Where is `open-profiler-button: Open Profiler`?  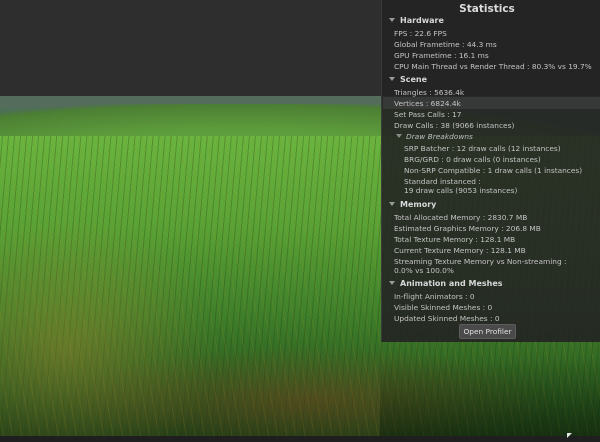
open-profiler-button: Open Profiler is located at coordinates (487, 331).